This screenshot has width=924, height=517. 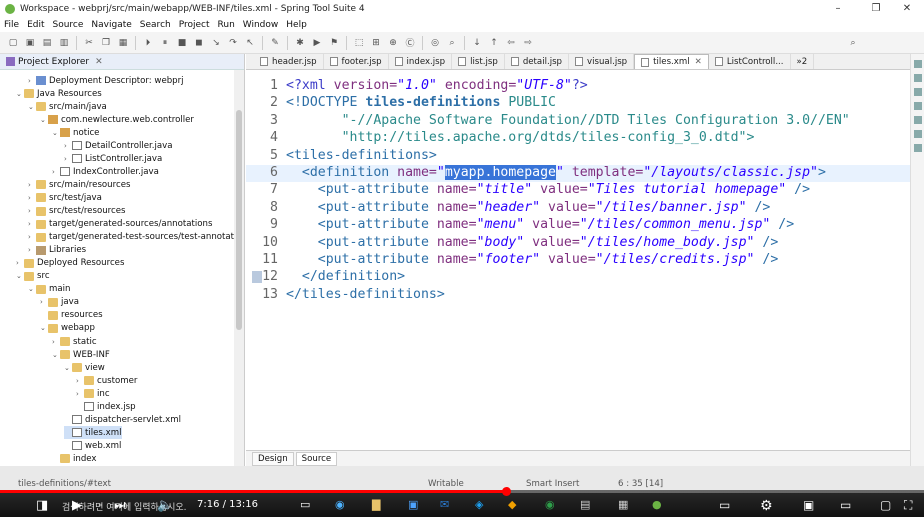 What do you see at coordinates (478, 61) in the screenshot?
I see `editor-tab: list.jsp` at bounding box center [478, 61].